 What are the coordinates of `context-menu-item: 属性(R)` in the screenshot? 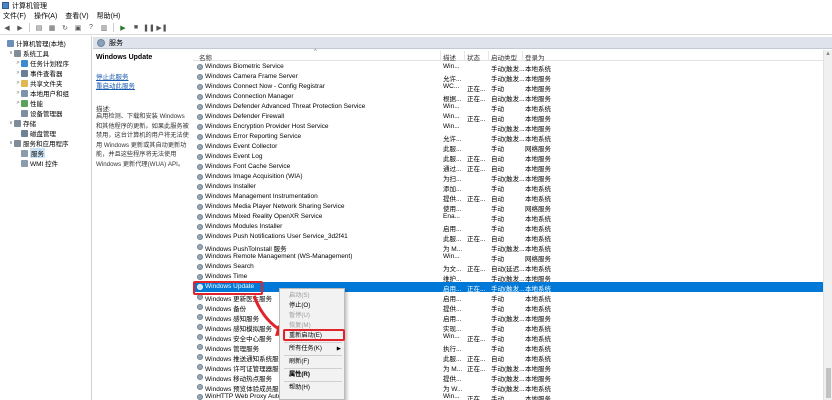 It's located at (312, 375).